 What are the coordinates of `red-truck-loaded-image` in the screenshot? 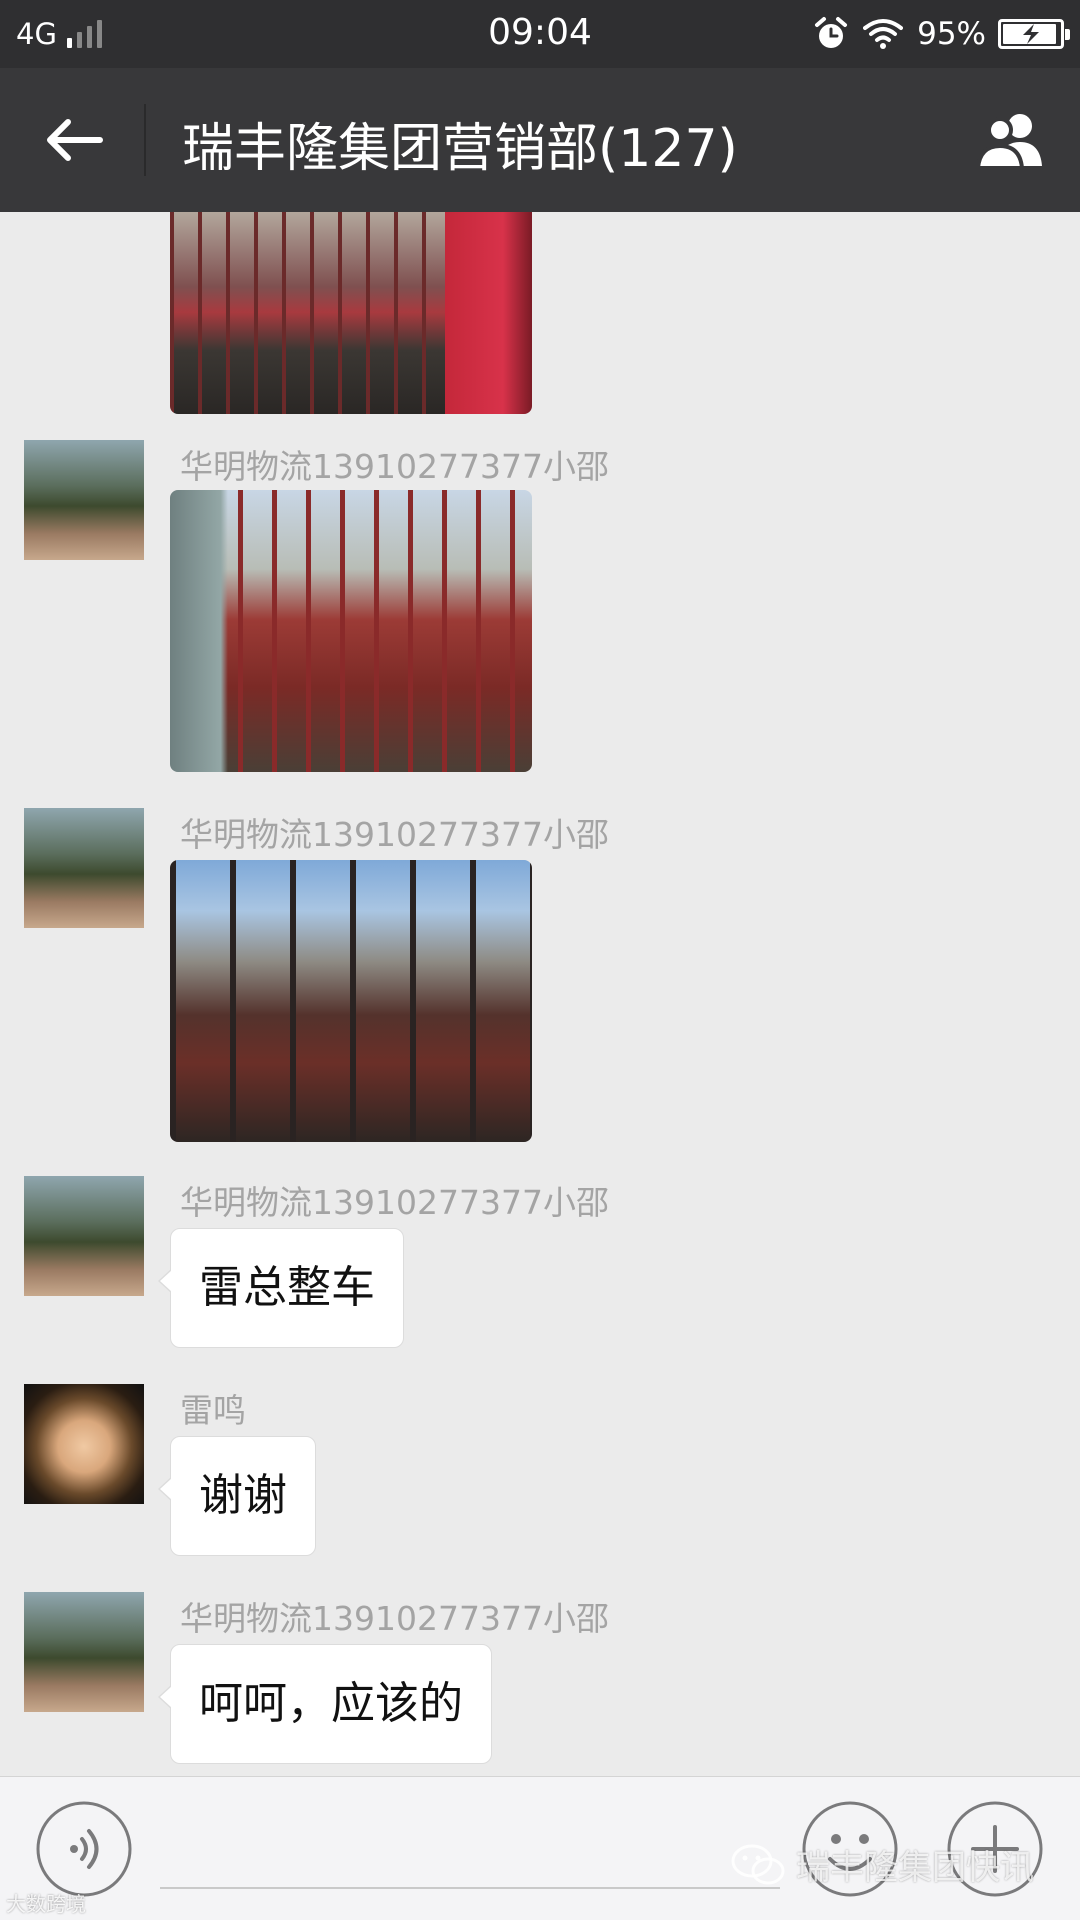 It's located at (351, 631).